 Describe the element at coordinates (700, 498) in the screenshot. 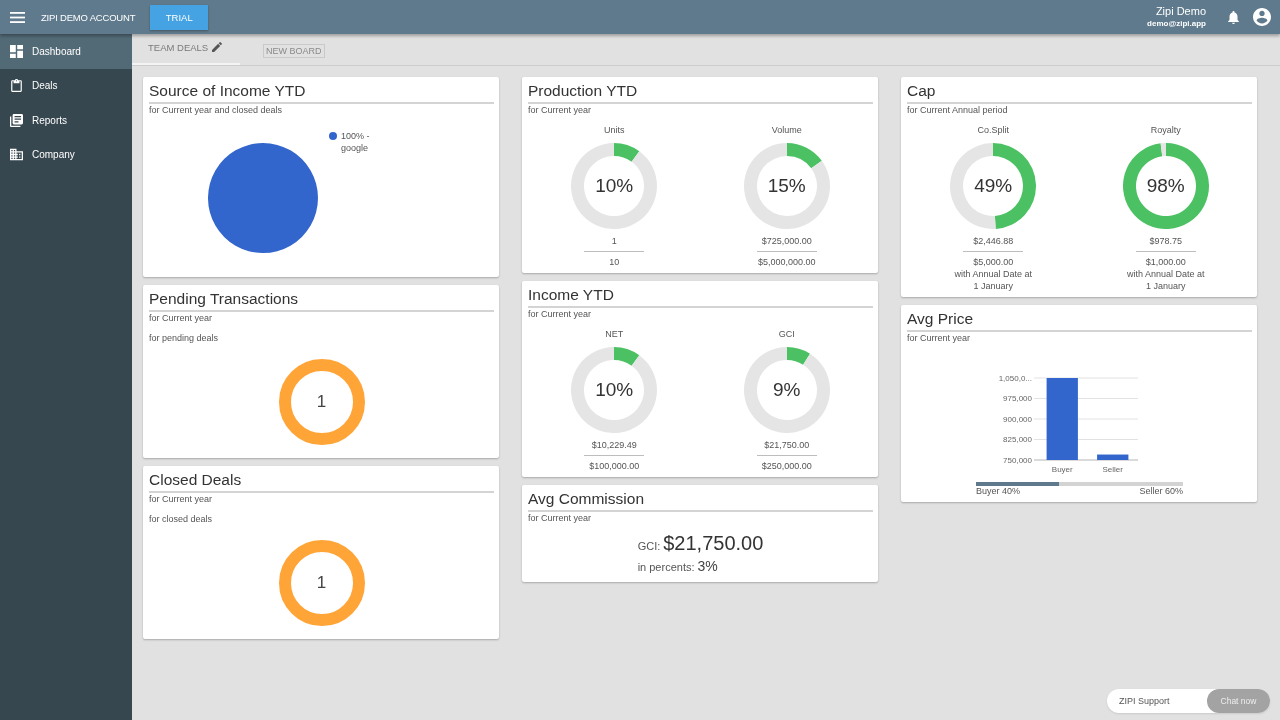

I see `card-title: Avg Commission` at that location.